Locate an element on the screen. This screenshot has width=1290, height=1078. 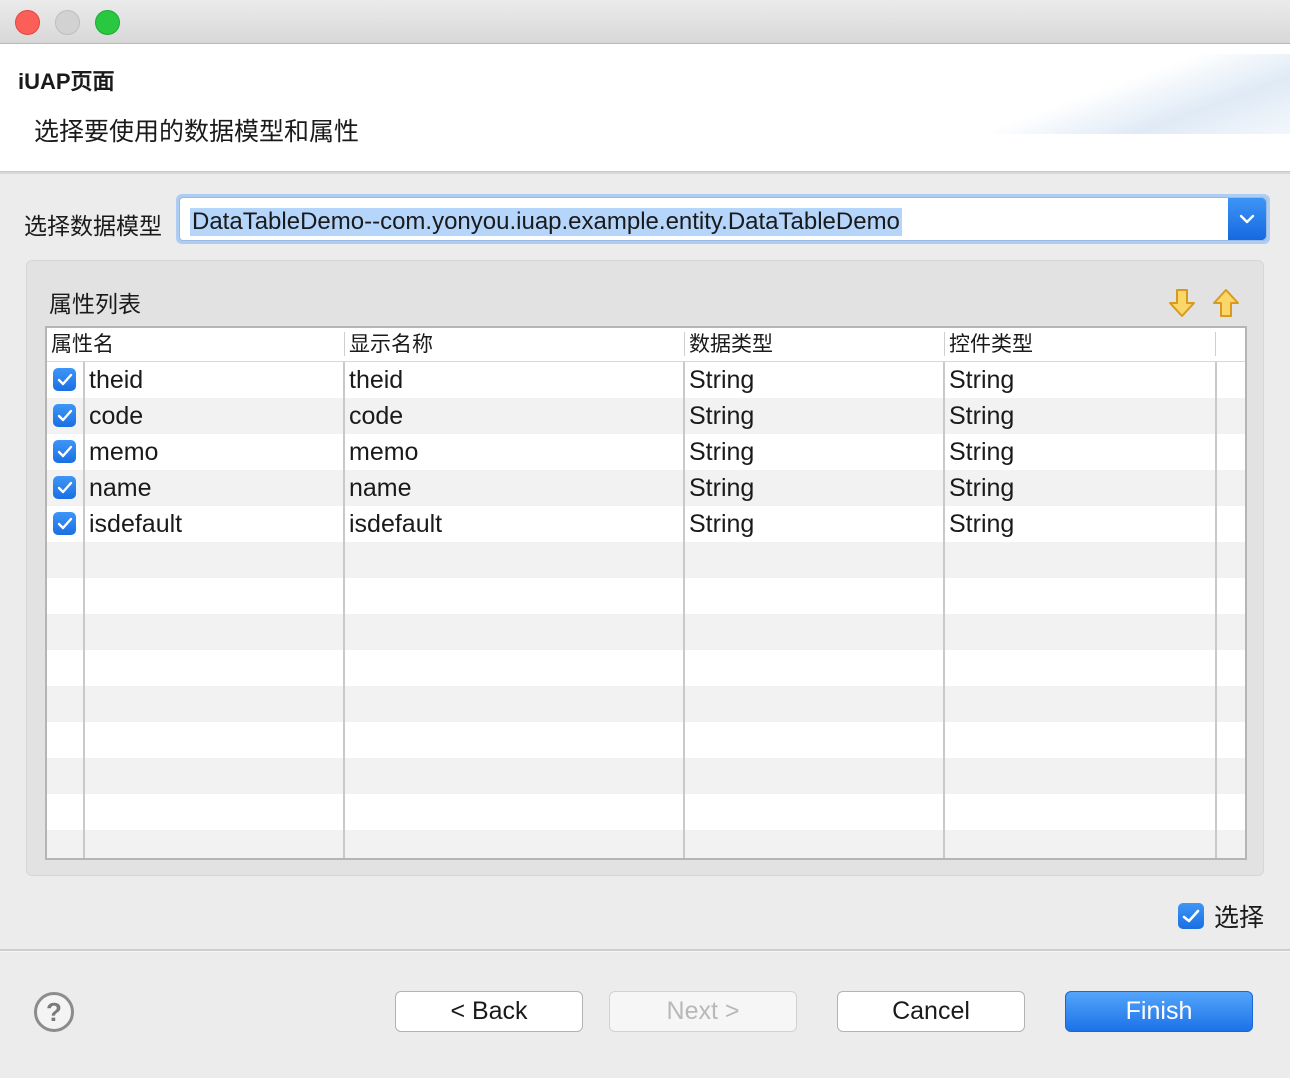
select-all-label: 选择 is located at coordinates (1239, 916).